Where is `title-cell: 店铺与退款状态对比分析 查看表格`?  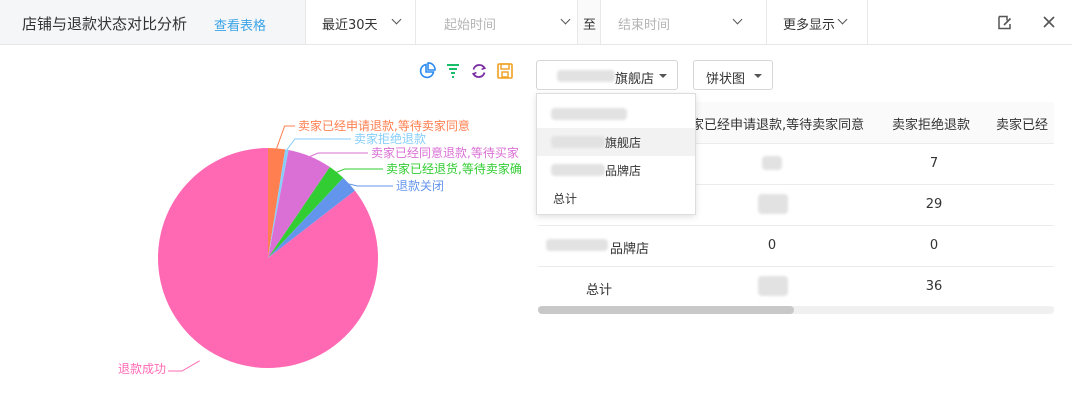 title-cell: 店铺与退款状态对比分析 查看表格 is located at coordinates (153, 22).